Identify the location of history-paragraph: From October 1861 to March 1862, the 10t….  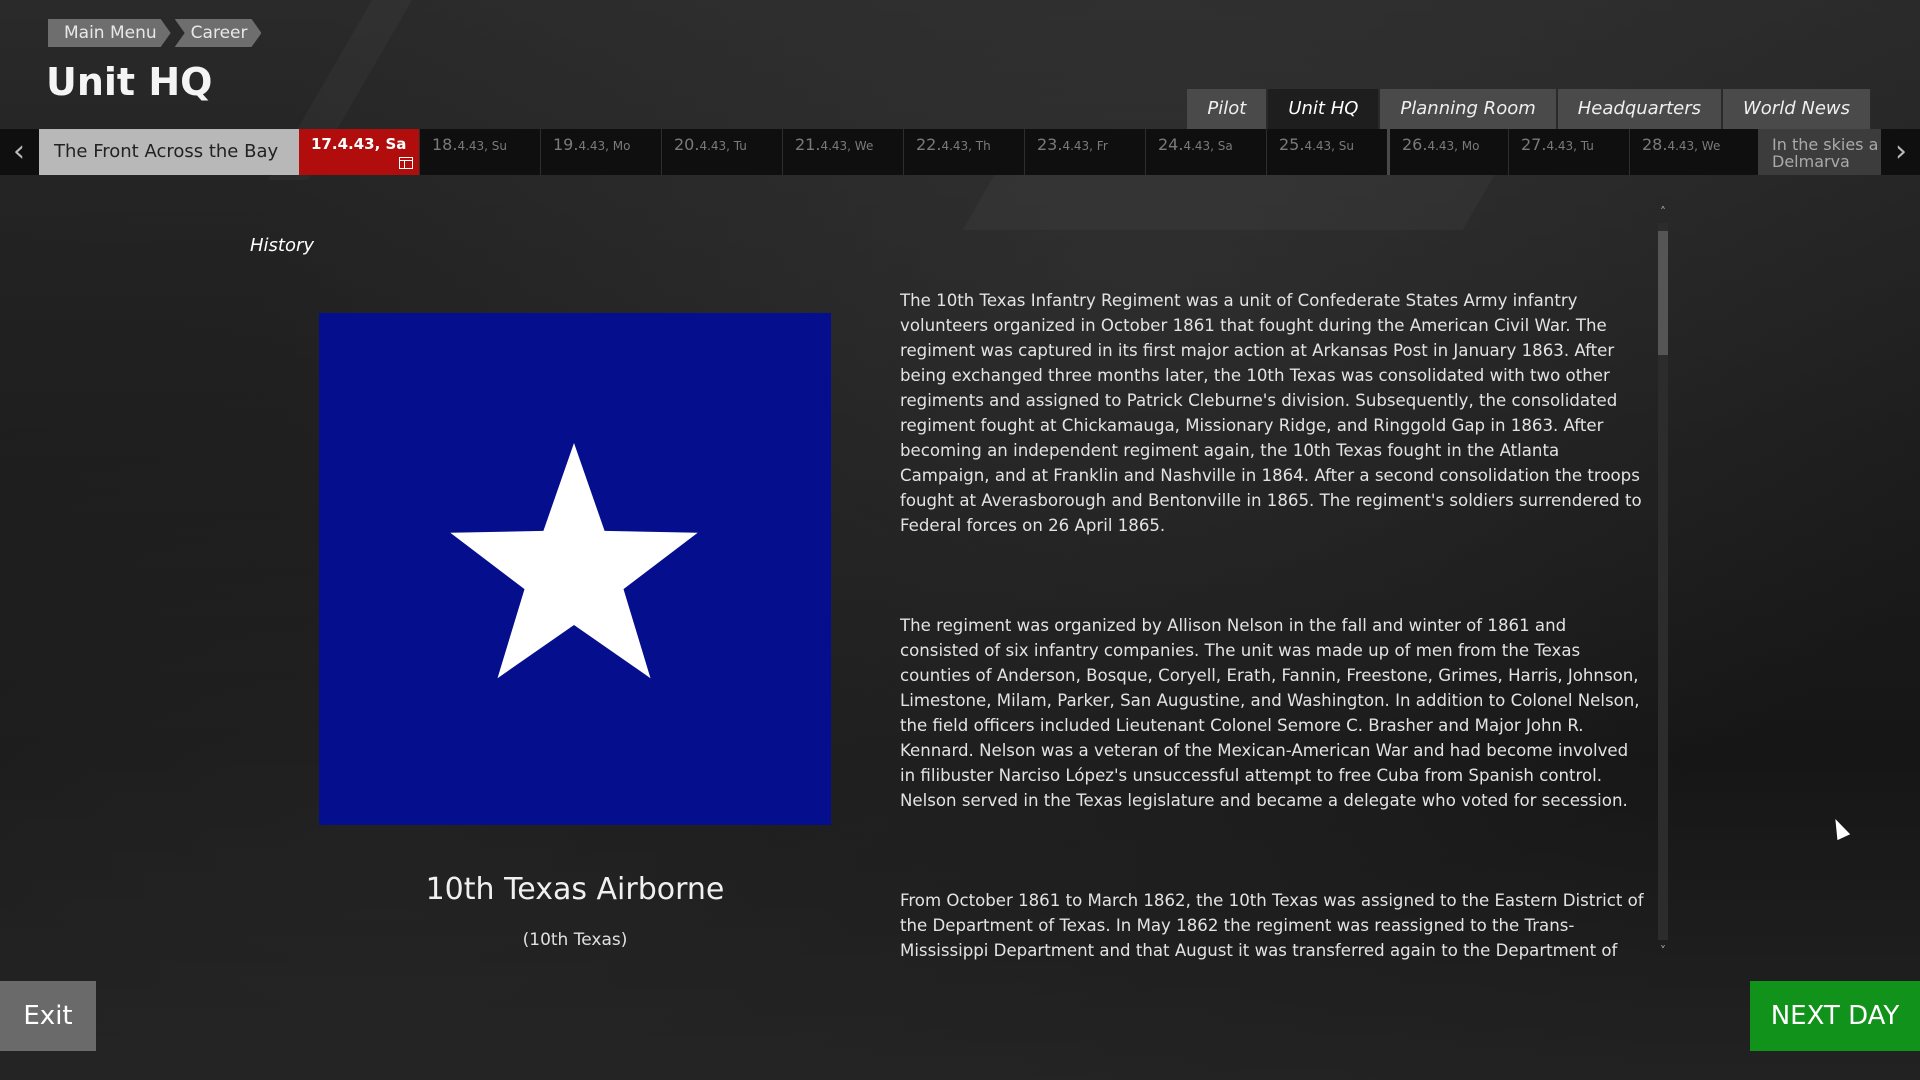
(1272, 925).